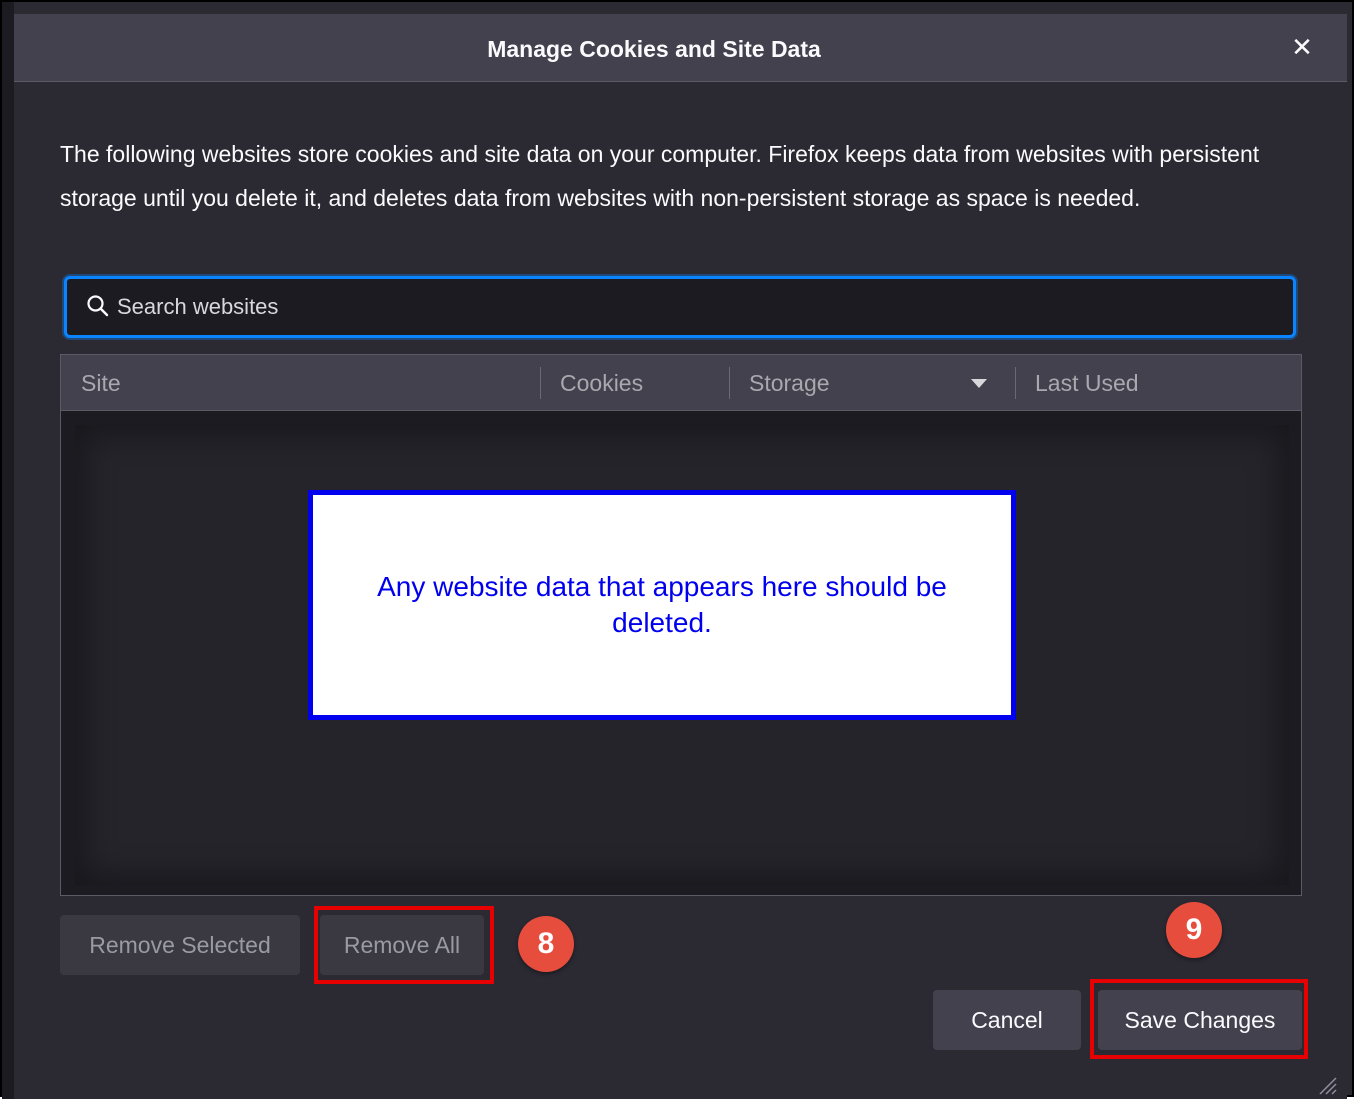 Image resolution: width=1354 pixels, height=1099 pixels. Describe the element at coordinates (404, 945) in the screenshot. I see `remove-all-highlight` at that location.